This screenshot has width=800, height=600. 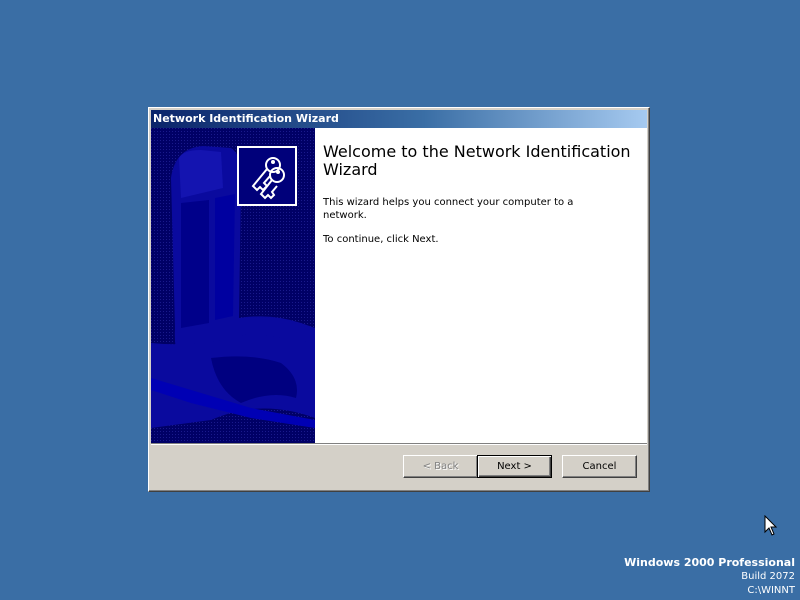 I want to click on next-button: Next >, so click(x=514, y=466).